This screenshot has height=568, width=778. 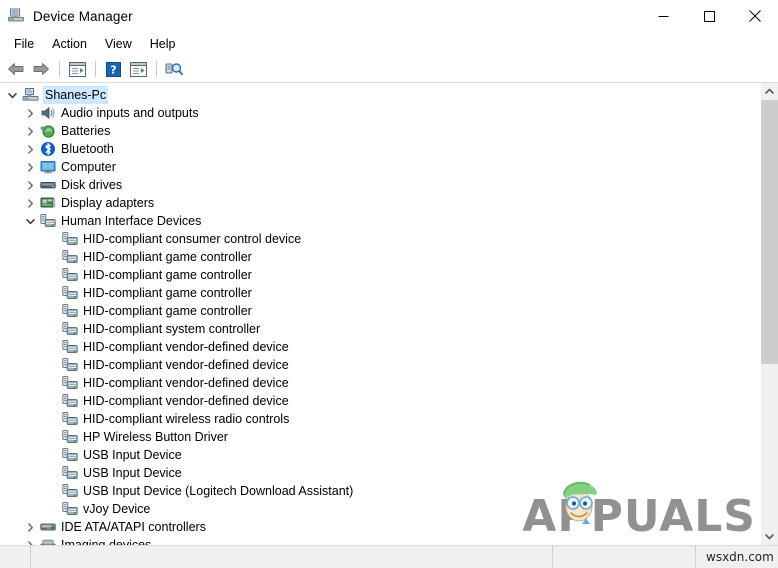 I want to click on close-button, so click(x=755, y=16).